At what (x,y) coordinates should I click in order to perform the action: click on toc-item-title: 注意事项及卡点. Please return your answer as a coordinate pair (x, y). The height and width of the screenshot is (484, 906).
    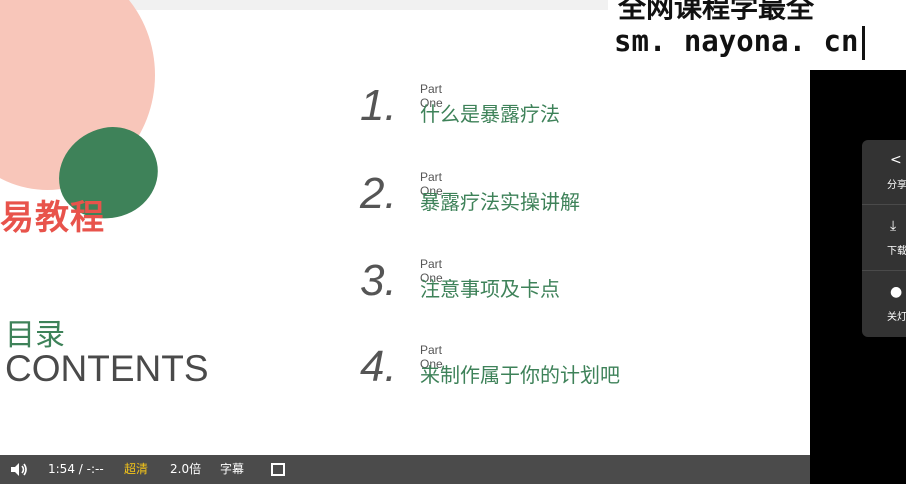
    Looking at the image, I should click on (490, 289).